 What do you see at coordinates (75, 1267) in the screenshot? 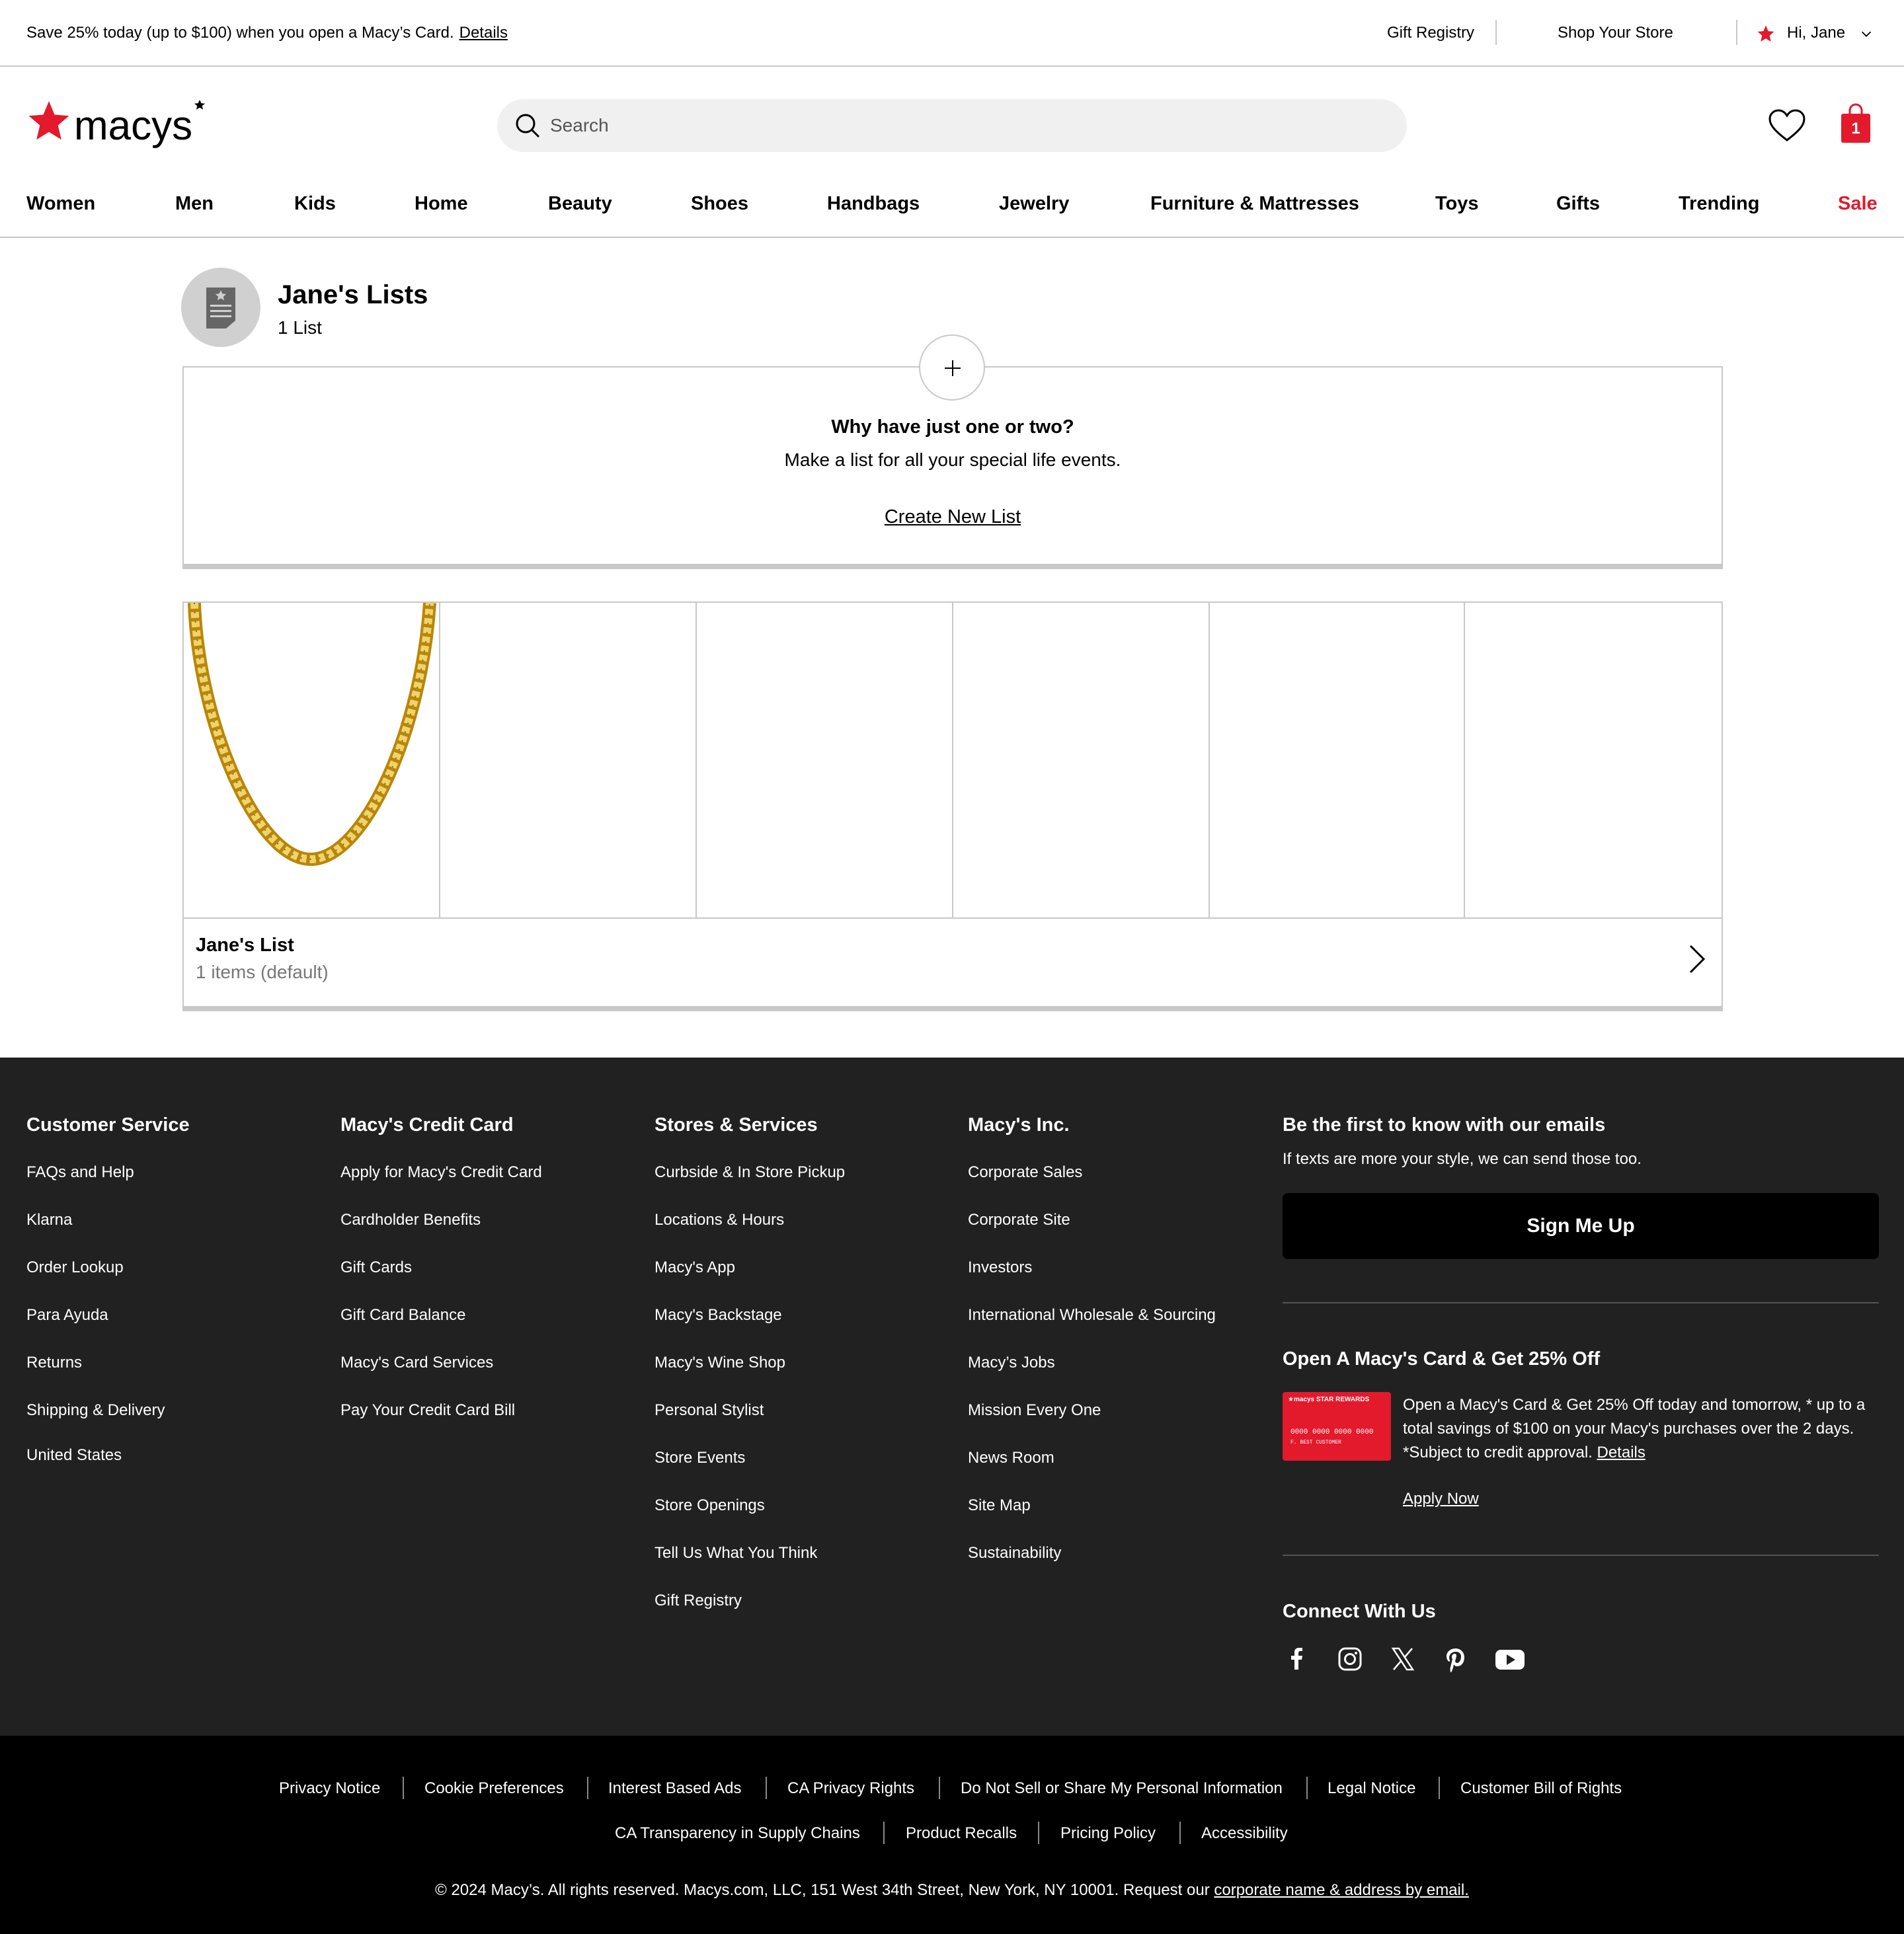
I see `footer-link: Order Lookup` at bounding box center [75, 1267].